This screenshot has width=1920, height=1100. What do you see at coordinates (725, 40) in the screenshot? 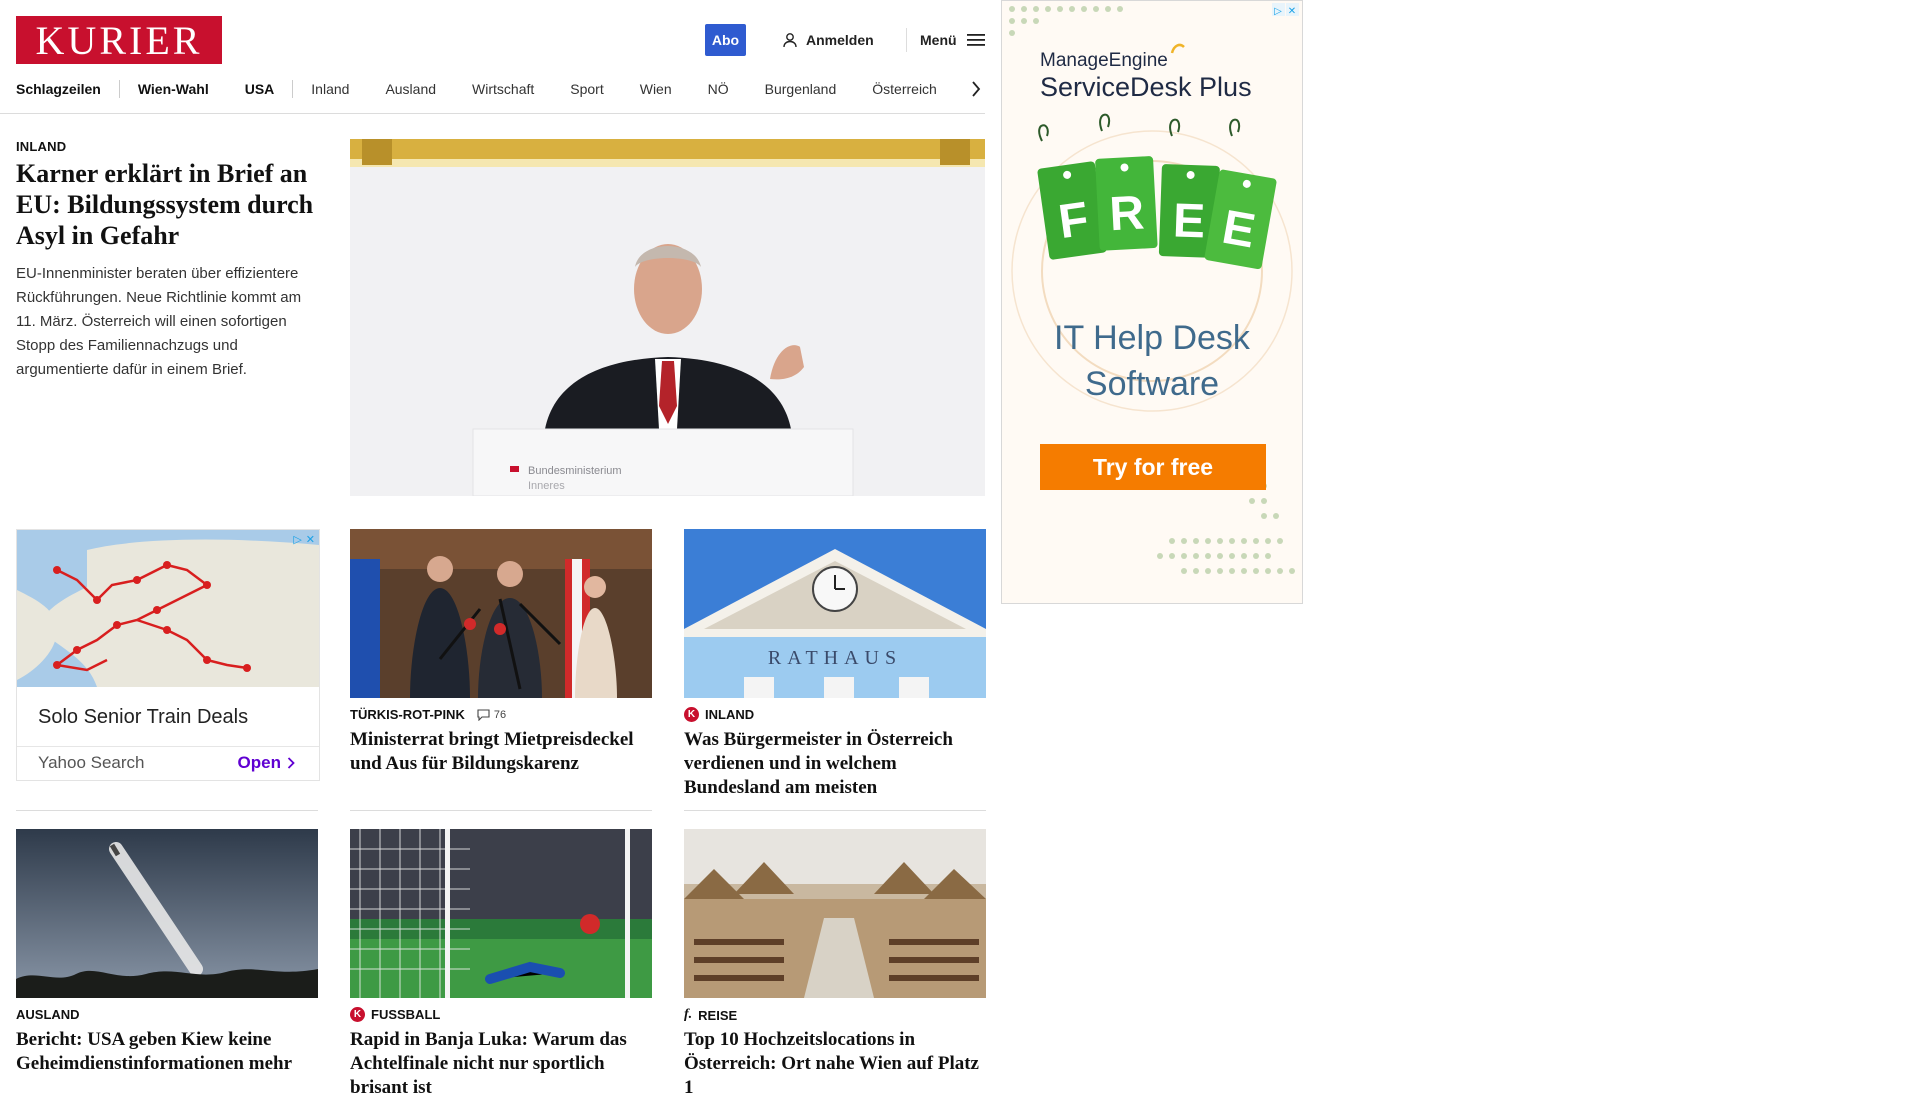
I see `abo-button: Abo` at bounding box center [725, 40].